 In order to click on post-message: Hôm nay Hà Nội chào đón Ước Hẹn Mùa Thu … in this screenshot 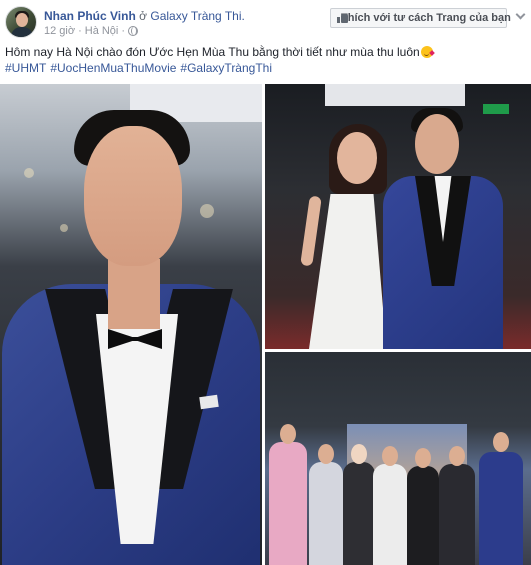, I will do `click(265, 60)`.